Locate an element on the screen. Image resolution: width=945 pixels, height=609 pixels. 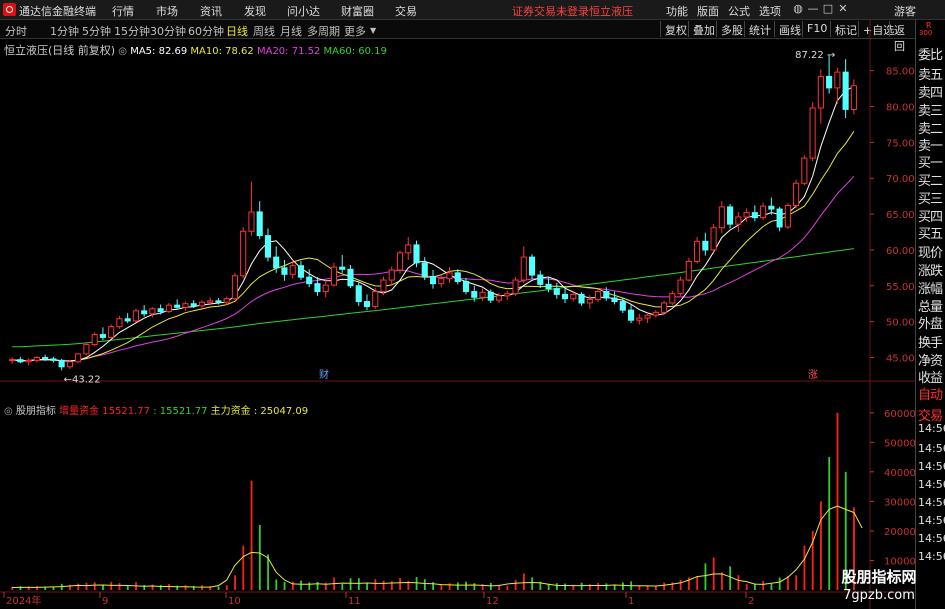
side-panel-item: 委比 is located at coordinates (930, 53).